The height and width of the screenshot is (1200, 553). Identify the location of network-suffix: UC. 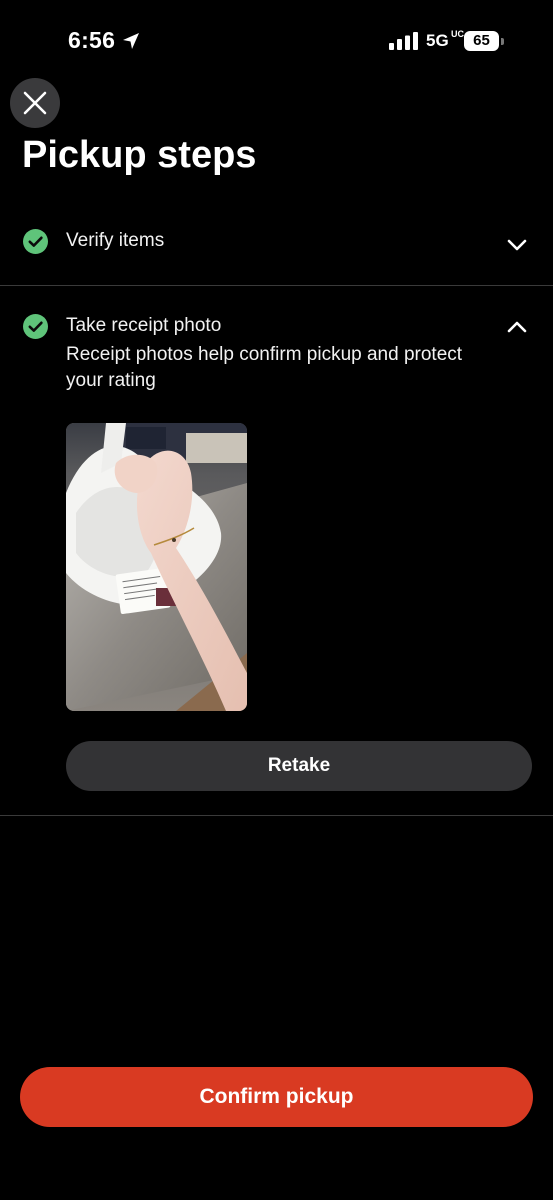
(457, 34).